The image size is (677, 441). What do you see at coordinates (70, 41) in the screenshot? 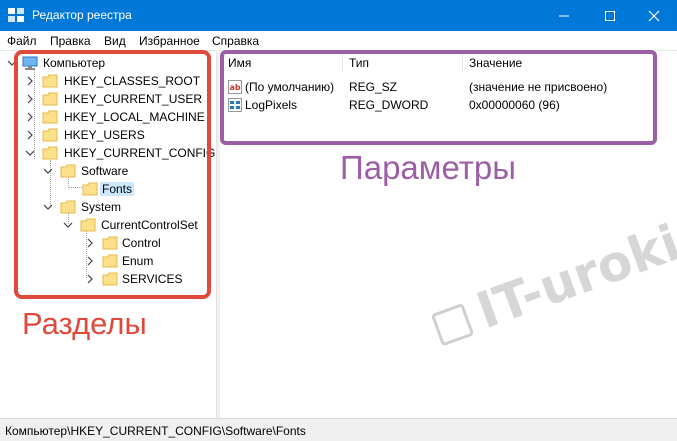
I see `menu-edit: Правка` at bounding box center [70, 41].